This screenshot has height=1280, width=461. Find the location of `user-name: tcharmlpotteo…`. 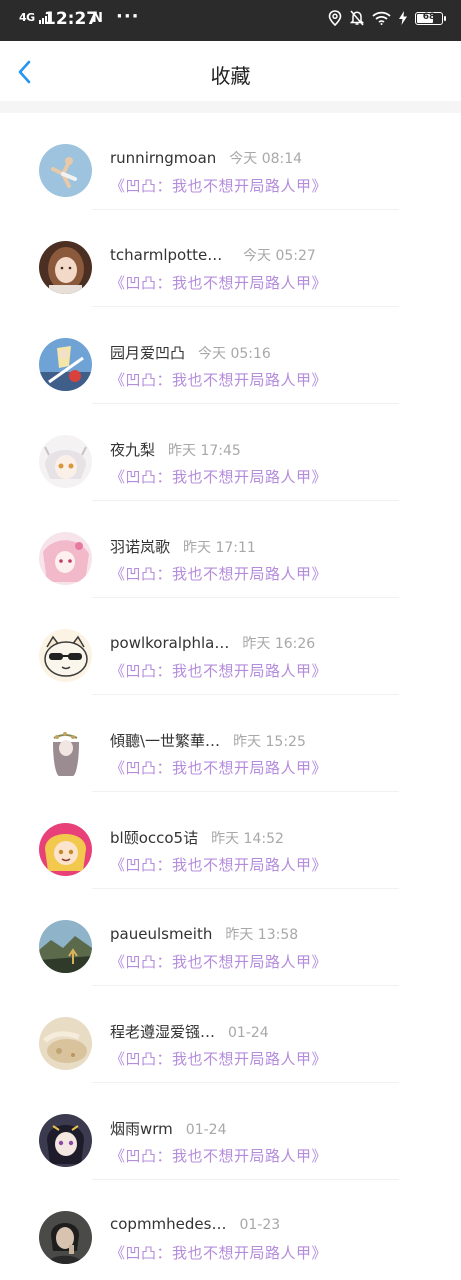

user-name: tcharmlpotteo… is located at coordinates (170, 255).